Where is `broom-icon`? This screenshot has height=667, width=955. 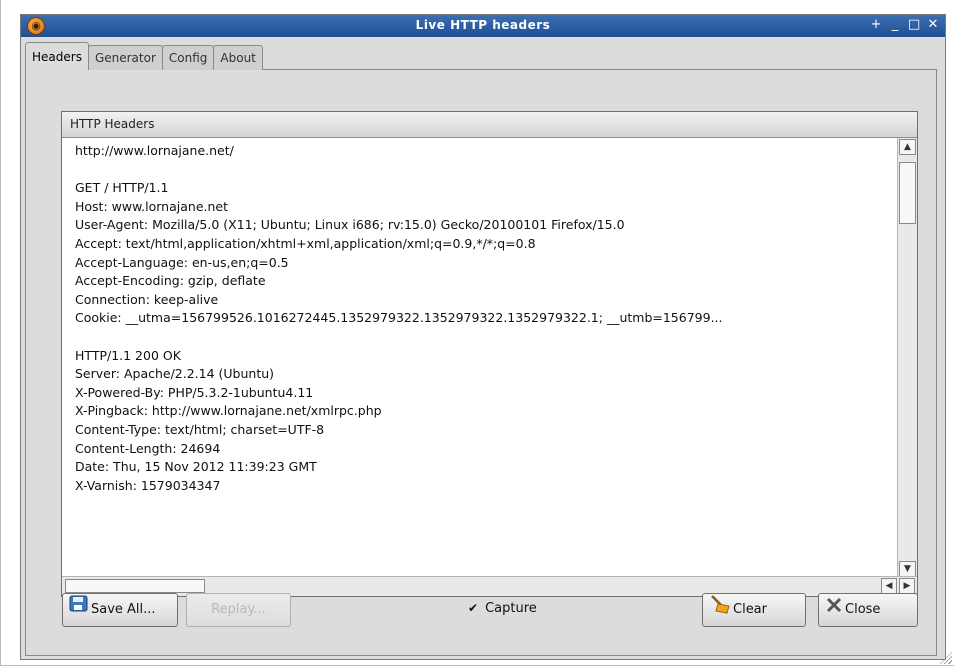
broom-icon is located at coordinates (720, 610).